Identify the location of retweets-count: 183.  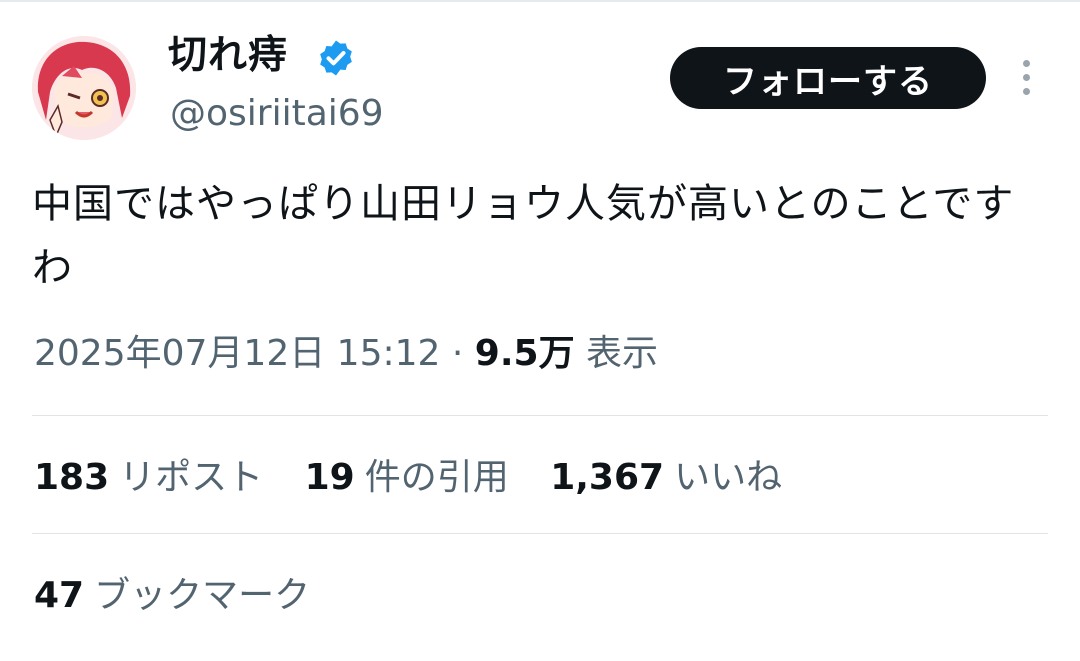
(72, 477).